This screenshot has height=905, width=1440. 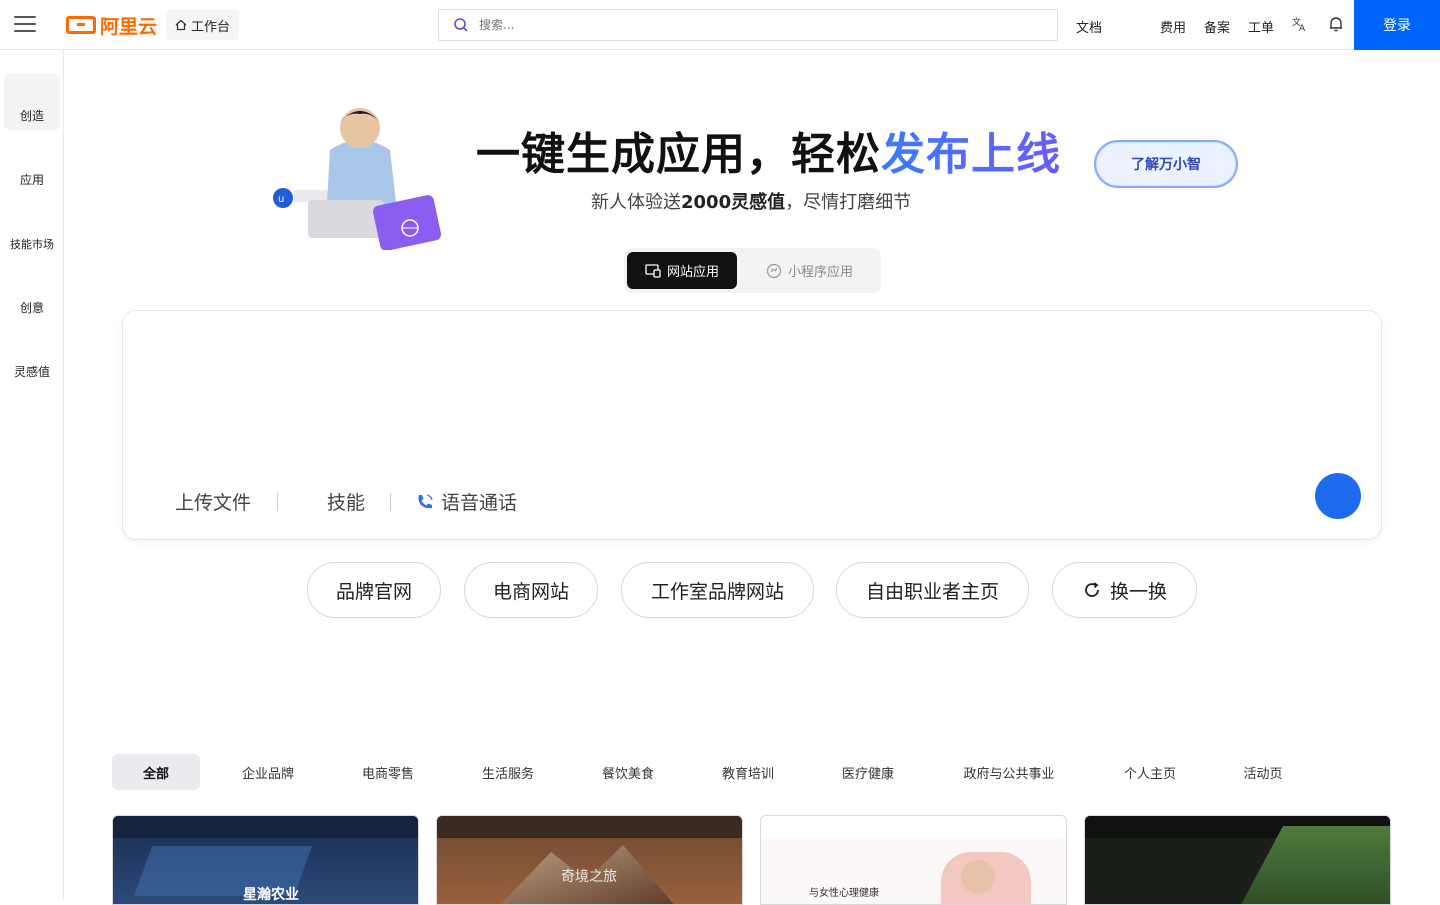 I want to click on refresh-suggestions-button: 换一换, so click(x=1124, y=590).